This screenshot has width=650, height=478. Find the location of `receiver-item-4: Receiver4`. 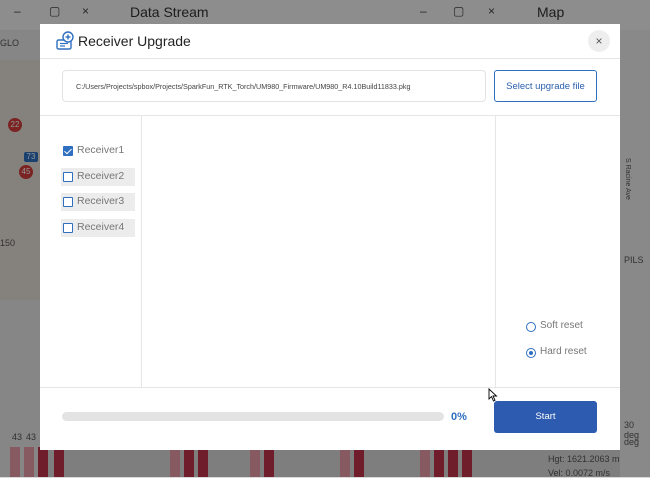

receiver-item-4: Receiver4 is located at coordinates (98, 228).